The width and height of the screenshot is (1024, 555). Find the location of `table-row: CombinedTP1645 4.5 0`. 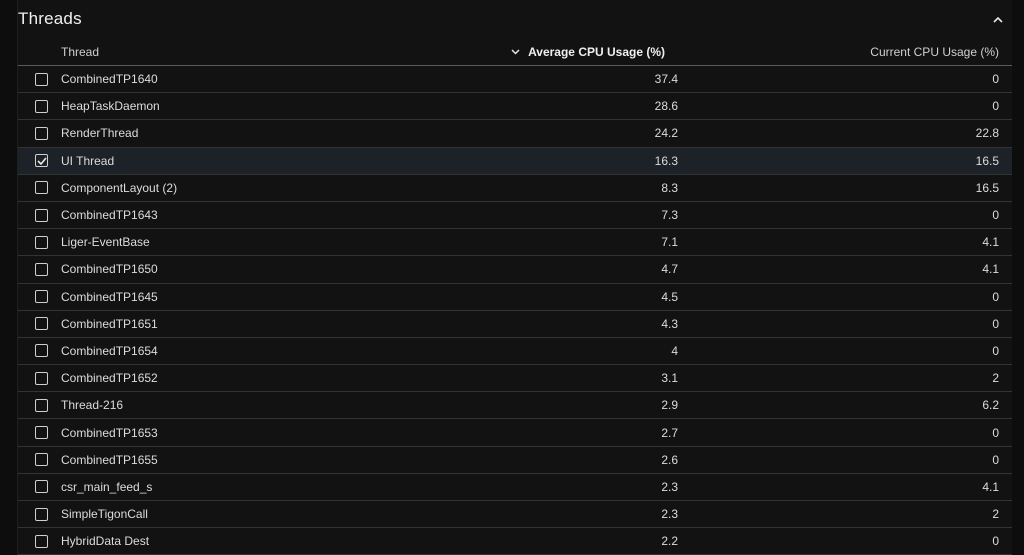

table-row: CombinedTP1645 4.5 0 is located at coordinates (515, 297).